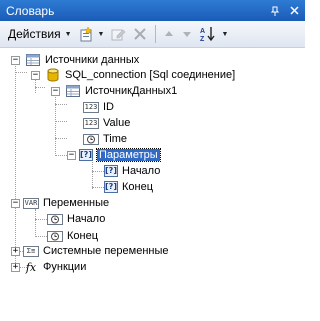 The height and width of the screenshot is (321, 320). I want to click on variables-icon: VAR, so click(31, 203).